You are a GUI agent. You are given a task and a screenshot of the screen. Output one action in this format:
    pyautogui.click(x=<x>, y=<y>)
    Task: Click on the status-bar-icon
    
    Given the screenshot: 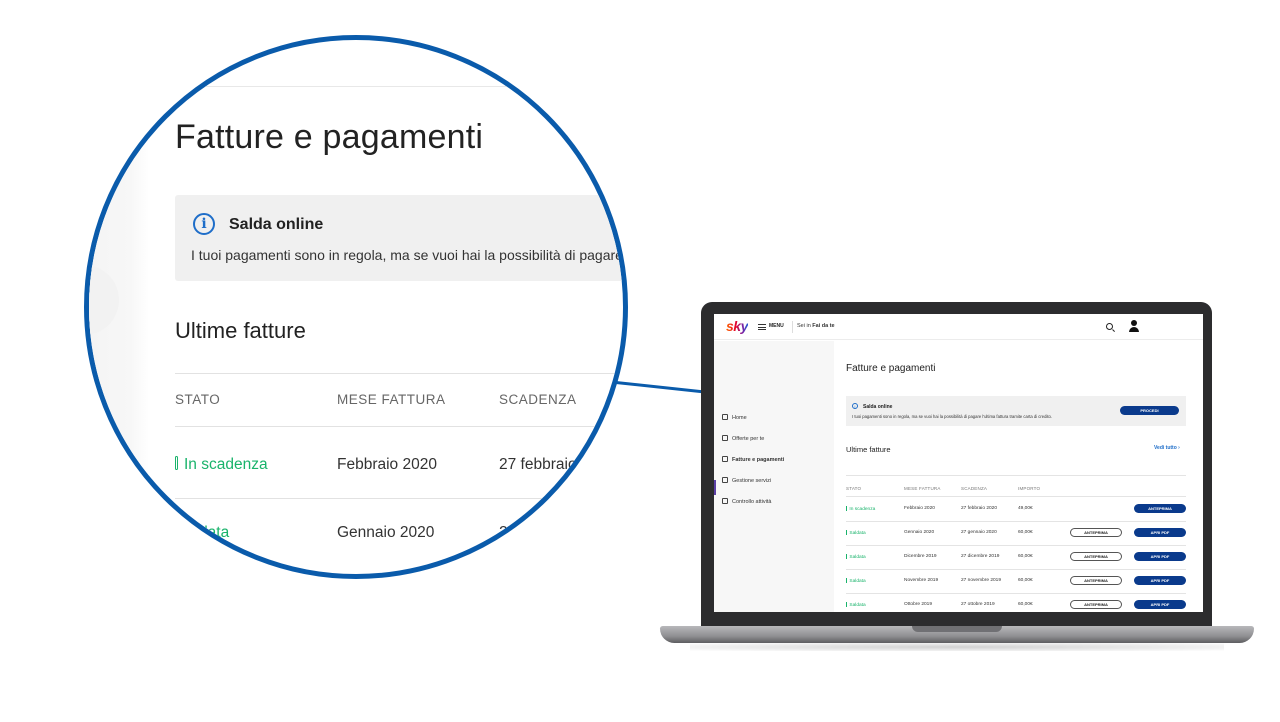 What is the action you would take?
    pyautogui.click(x=176, y=463)
    